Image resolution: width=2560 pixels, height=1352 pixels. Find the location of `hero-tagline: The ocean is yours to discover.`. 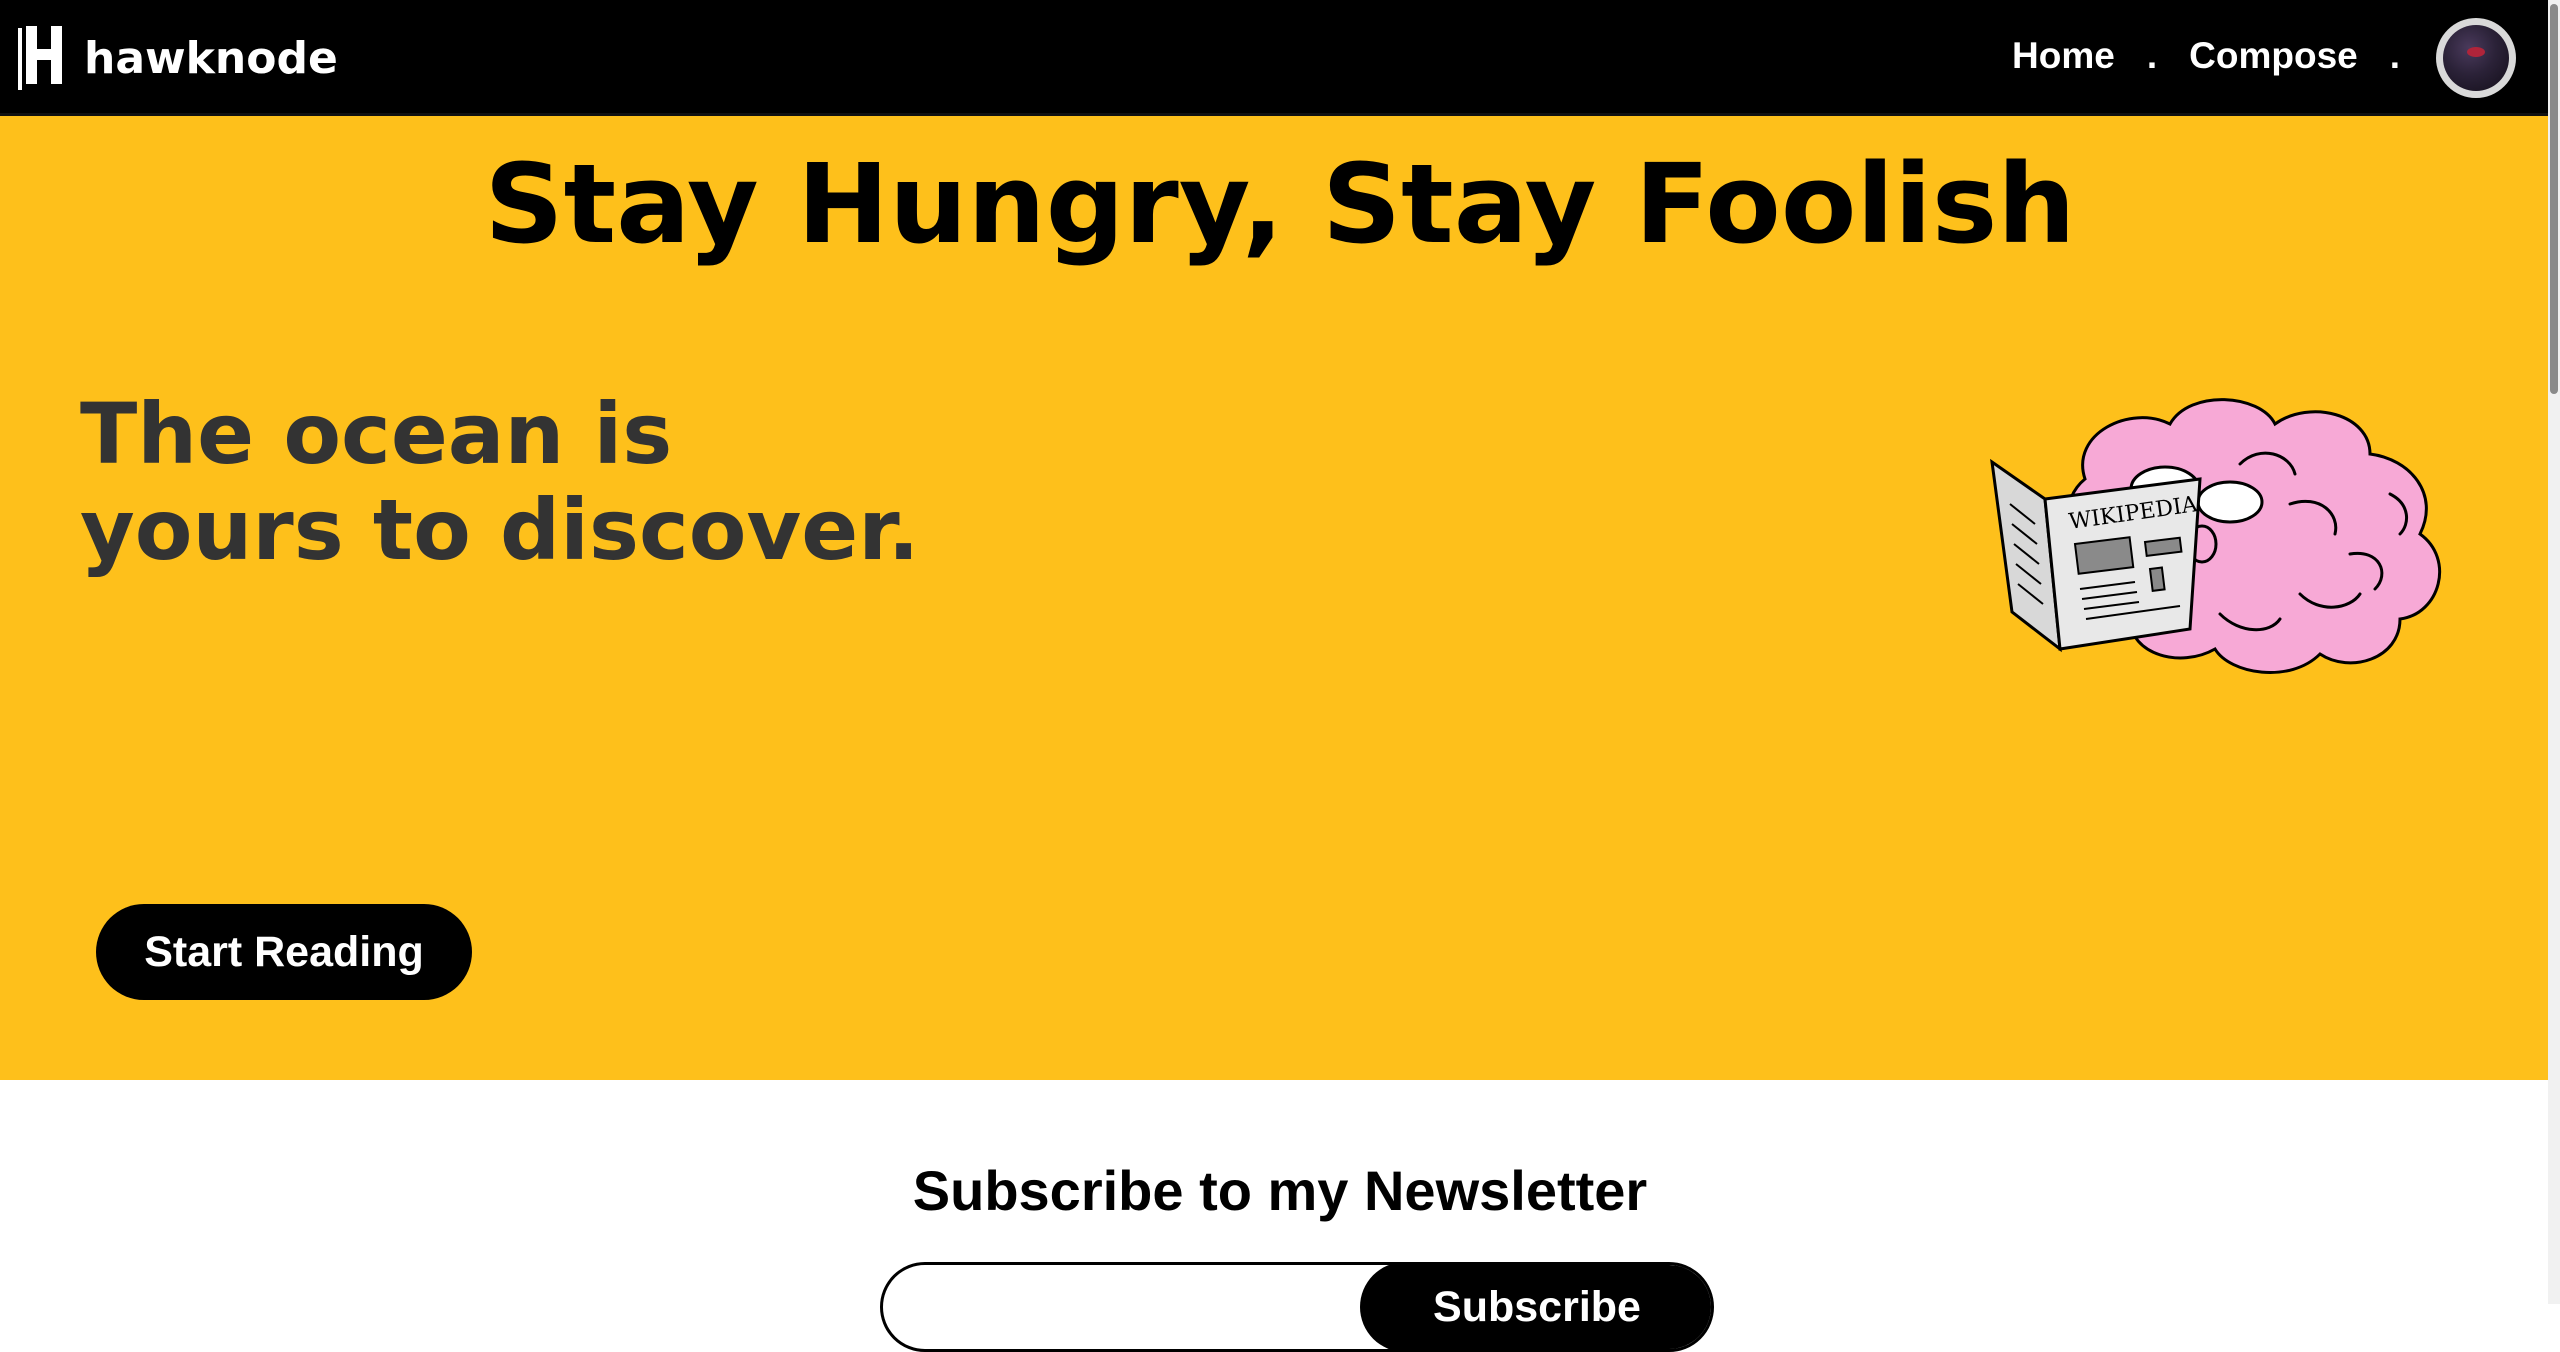

hero-tagline: The ocean is yours to discover. is located at coordinates (530, 482).